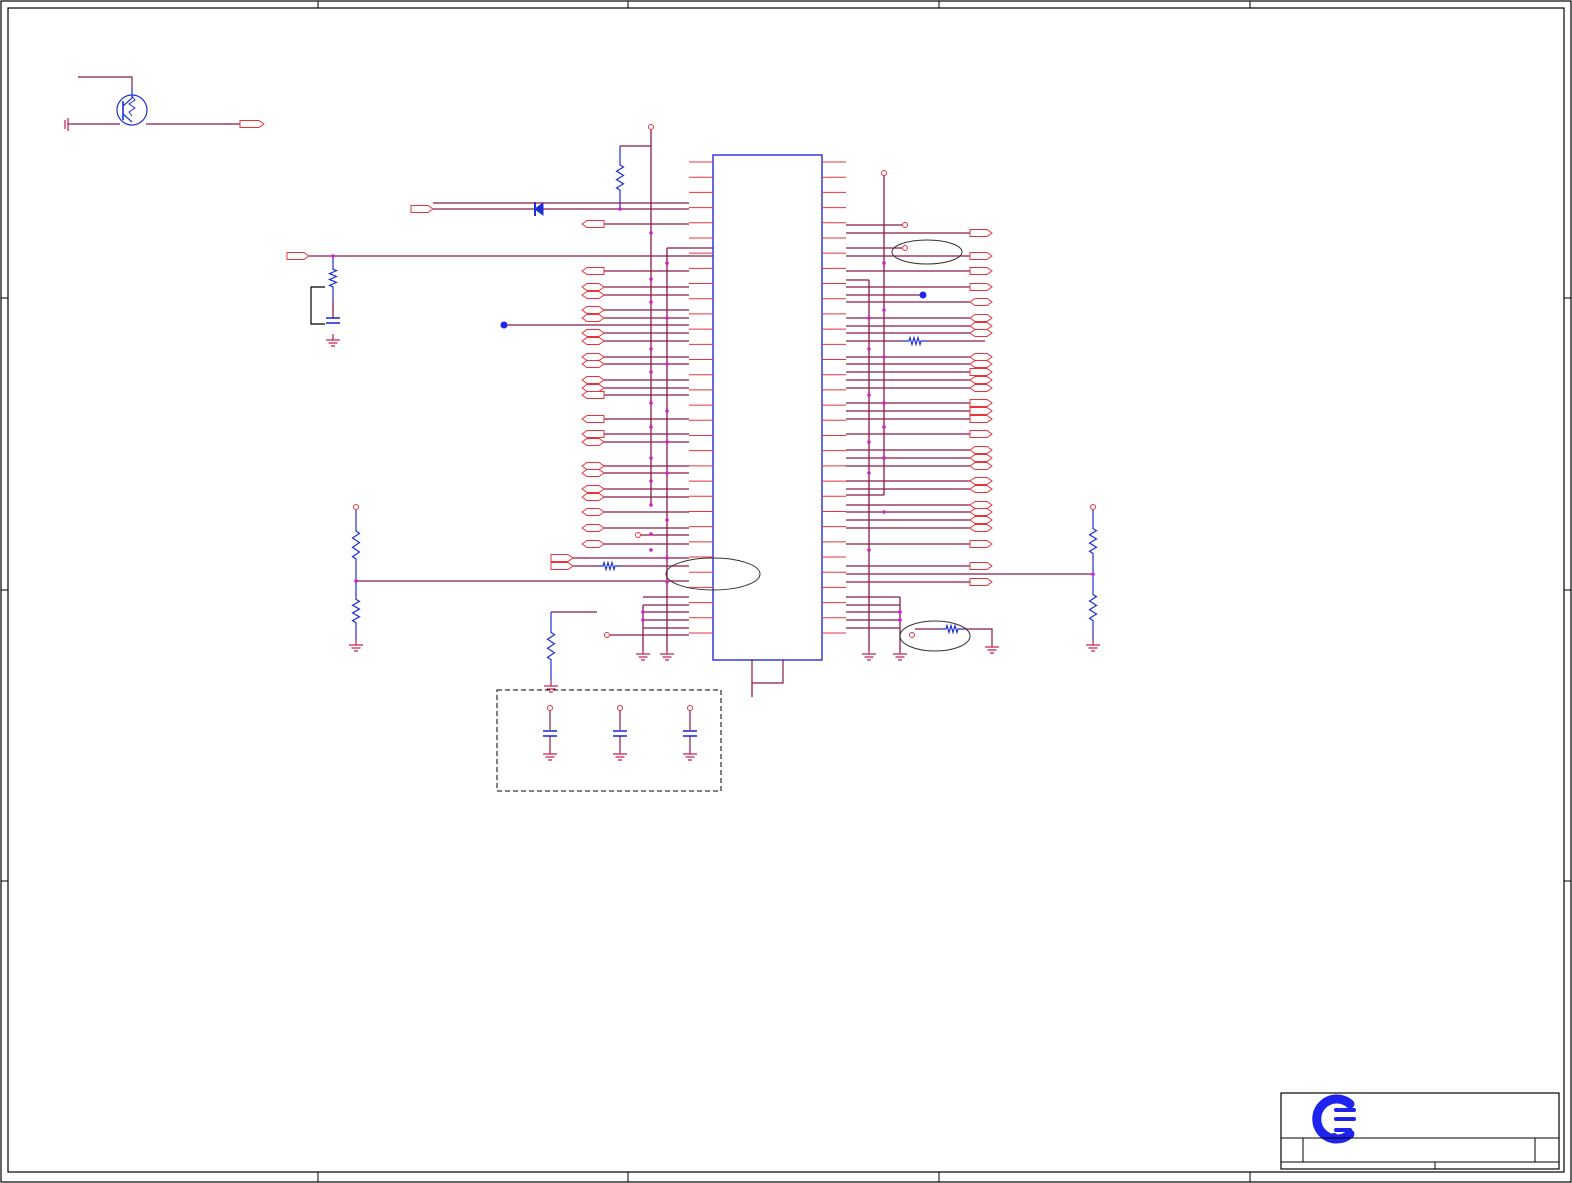 The width and height of the screenshot is (1572, 1183). Describe the element at coordinates (539, 209) in the screenshot. I see `diode-icon` at that location.